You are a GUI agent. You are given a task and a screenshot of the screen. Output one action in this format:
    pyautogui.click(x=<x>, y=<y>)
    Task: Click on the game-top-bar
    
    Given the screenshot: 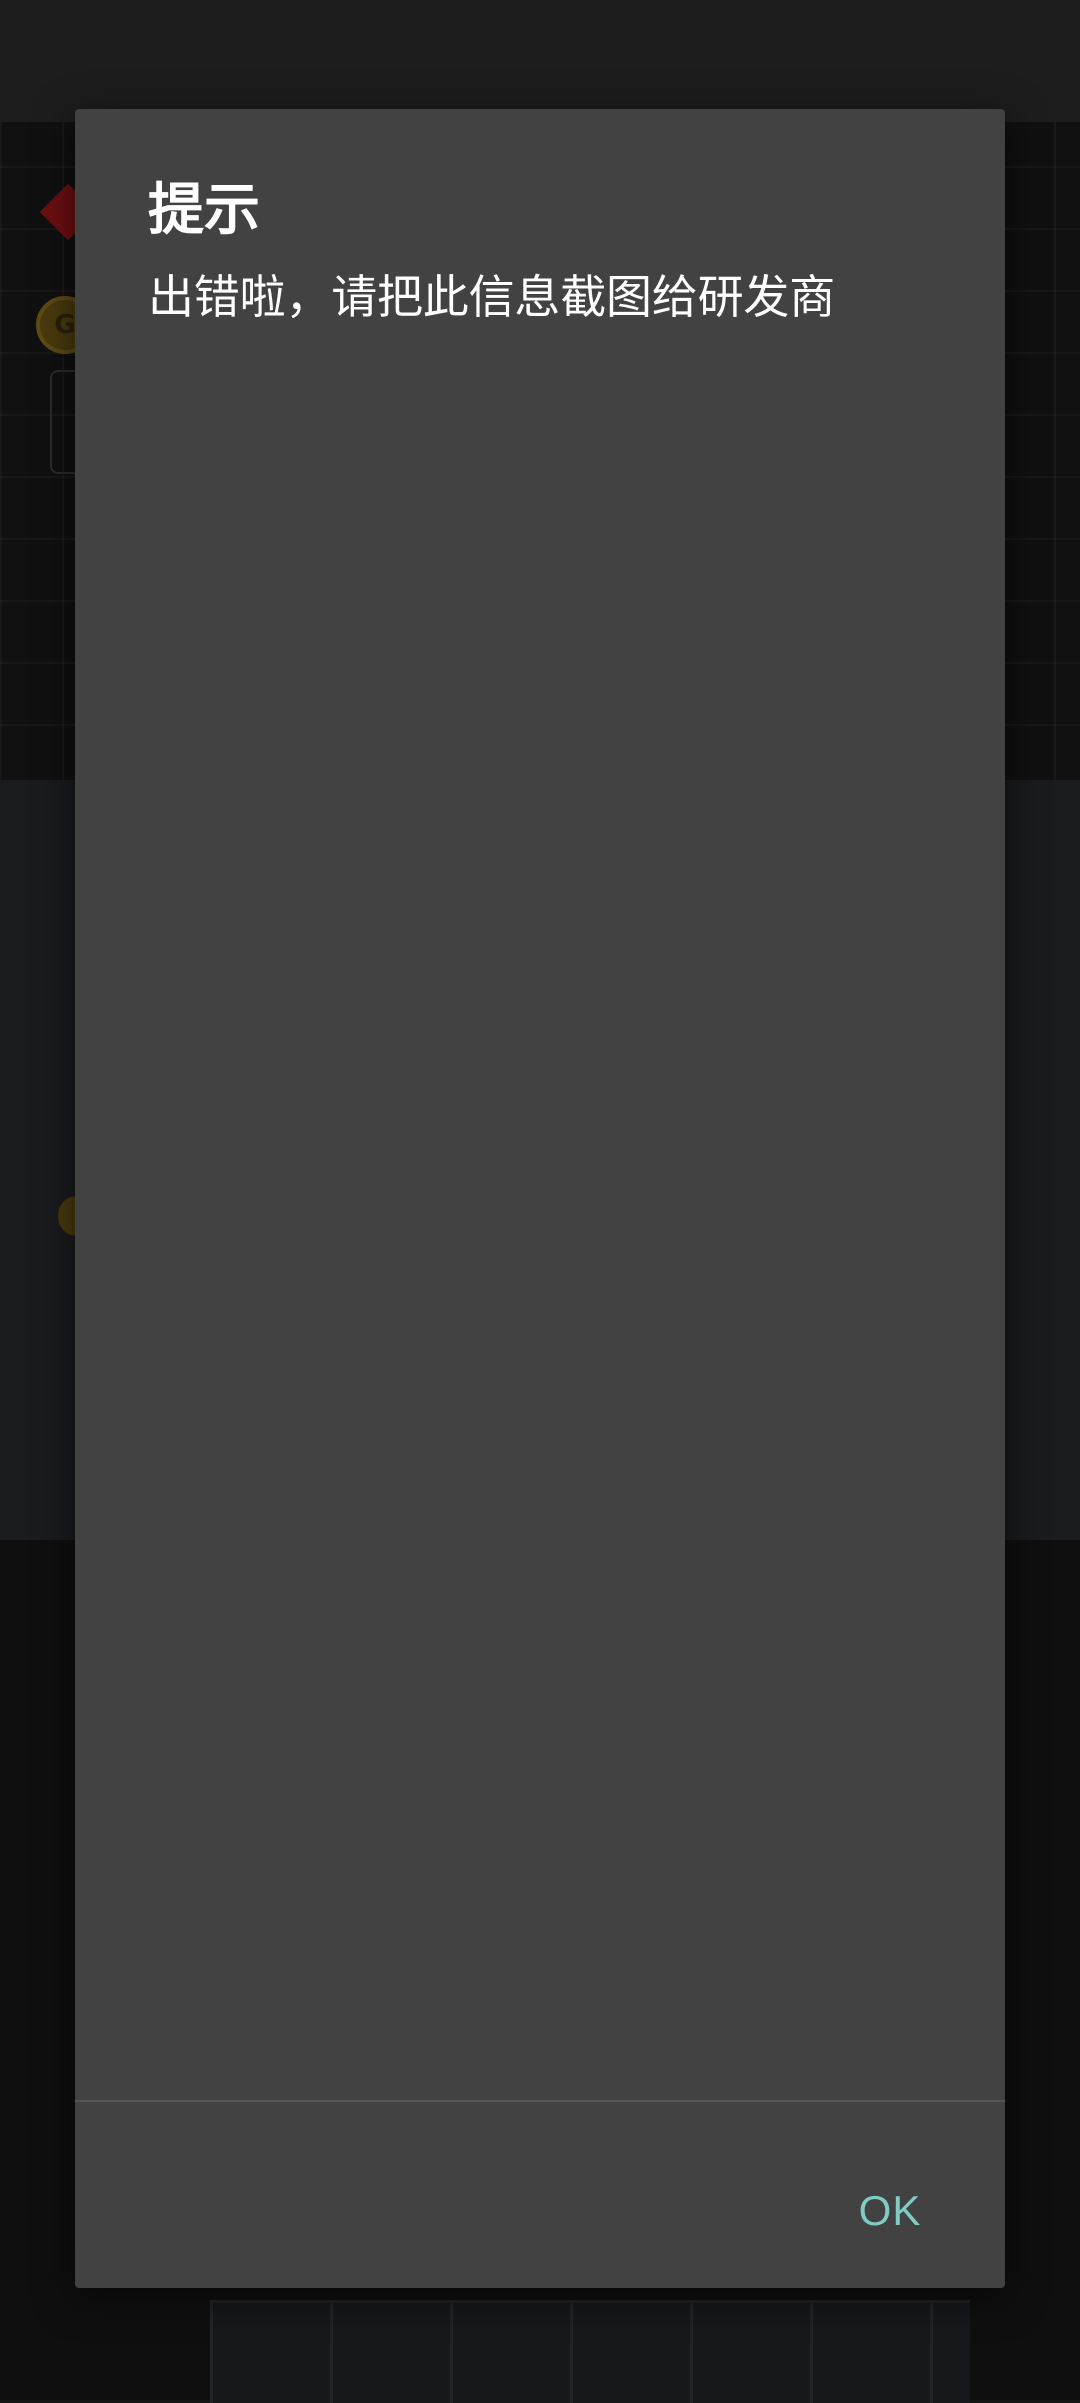 What is the action you would take?
    pyautogui.click(x=540, y=61)
    